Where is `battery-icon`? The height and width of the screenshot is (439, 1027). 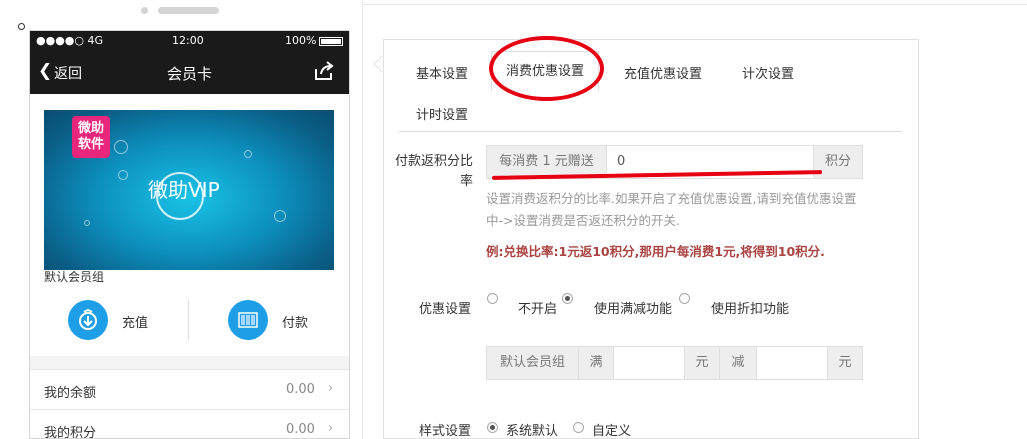 battery-icon is located at coordinates (331, 41).